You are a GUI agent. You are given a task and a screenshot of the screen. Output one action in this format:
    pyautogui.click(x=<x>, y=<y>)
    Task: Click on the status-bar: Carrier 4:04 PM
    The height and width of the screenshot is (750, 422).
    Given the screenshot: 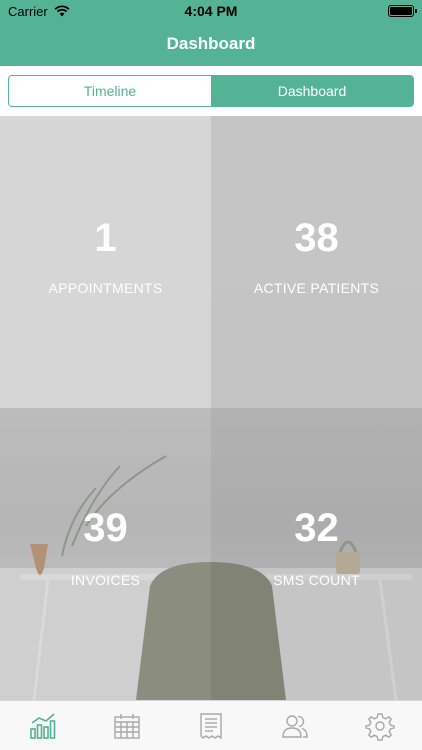 What is the action you would take?
    pyautogui.click(x=211, y=11)
    